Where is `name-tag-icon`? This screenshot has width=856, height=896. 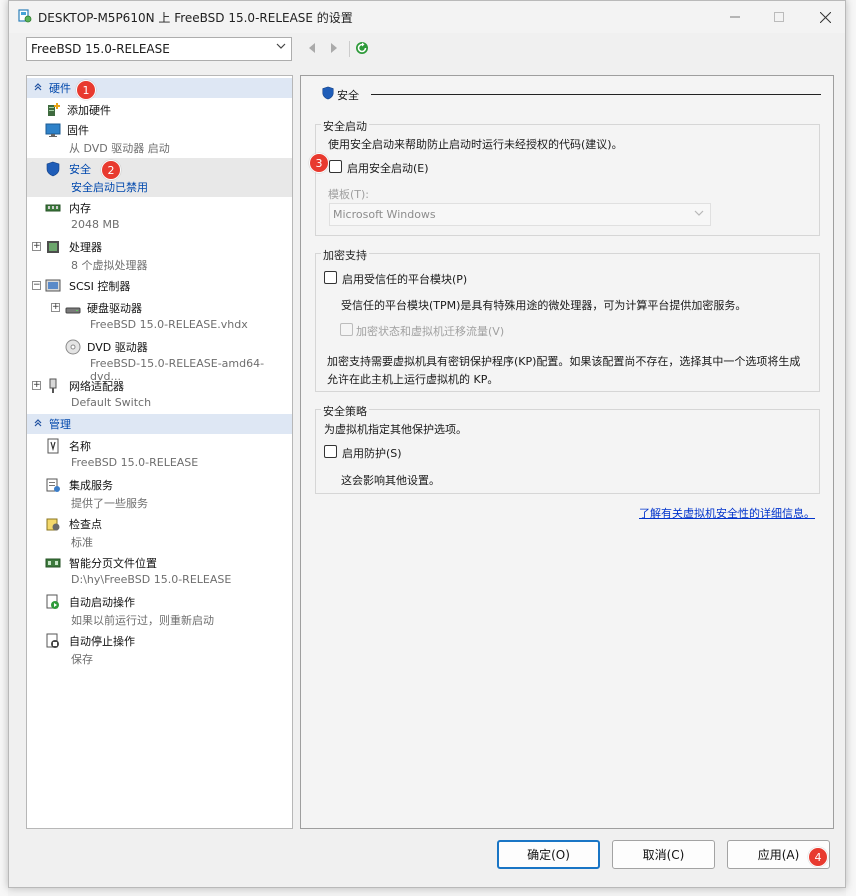
name-tag-icon is located at coordinates (53, 446).